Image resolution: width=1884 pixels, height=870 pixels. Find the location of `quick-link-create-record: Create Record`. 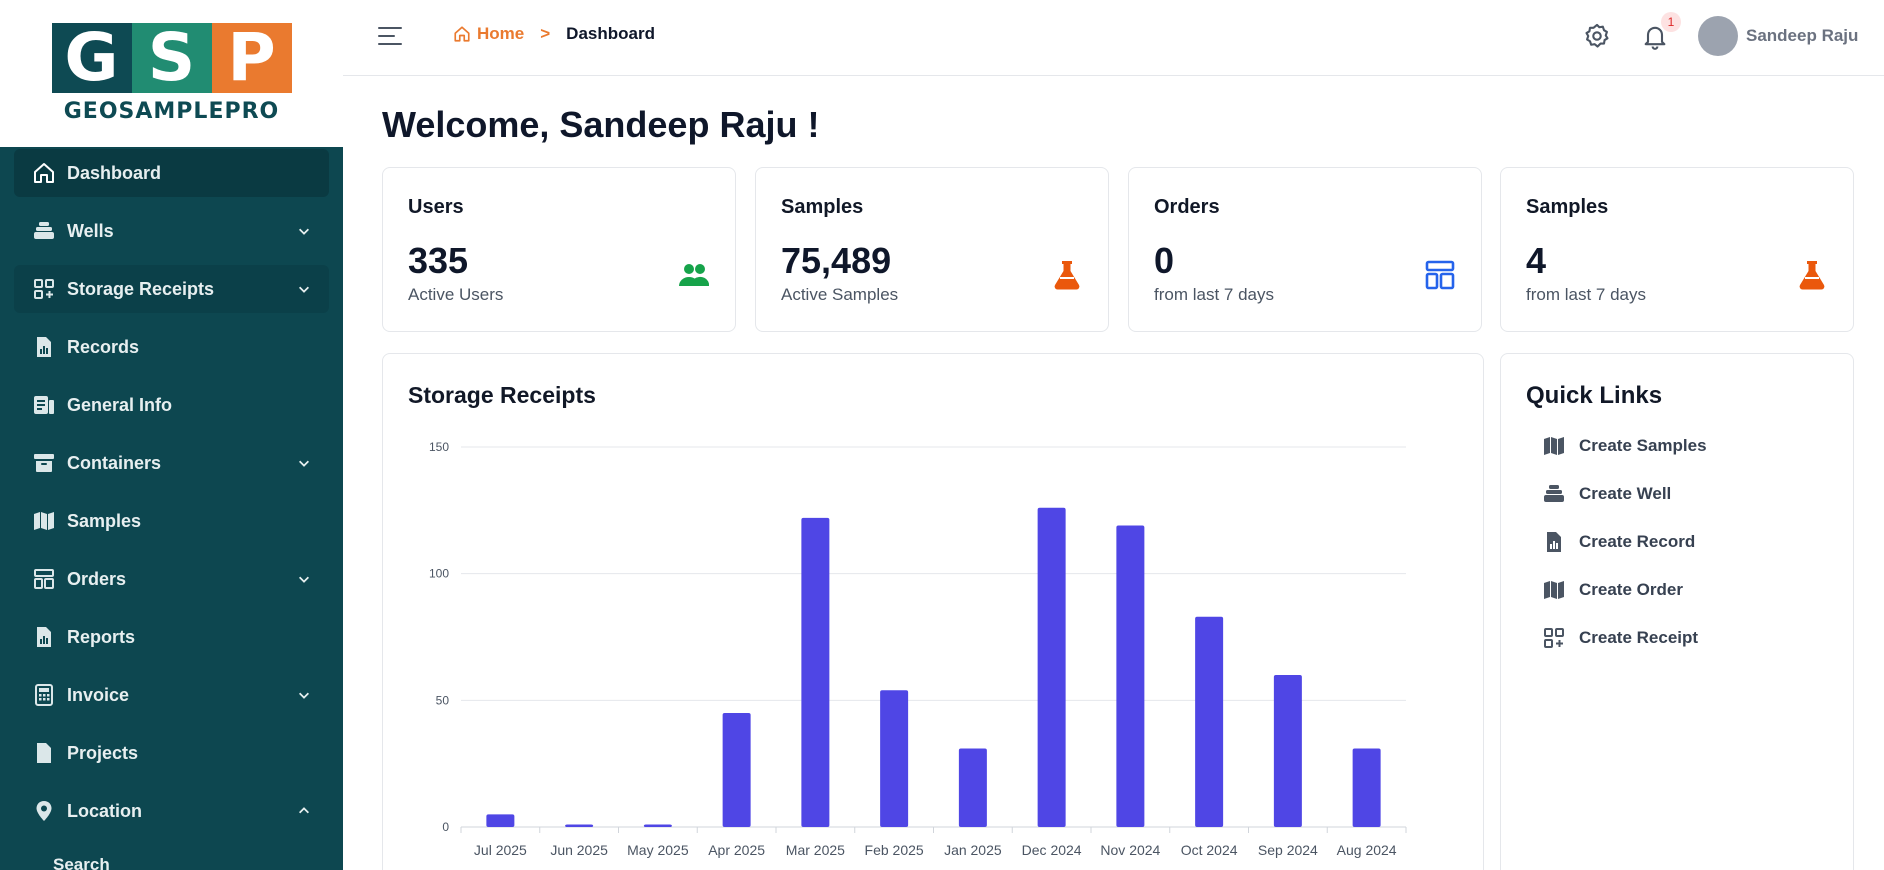

quick-link-create-record: Create Record is located at coordinates (1624, 542).